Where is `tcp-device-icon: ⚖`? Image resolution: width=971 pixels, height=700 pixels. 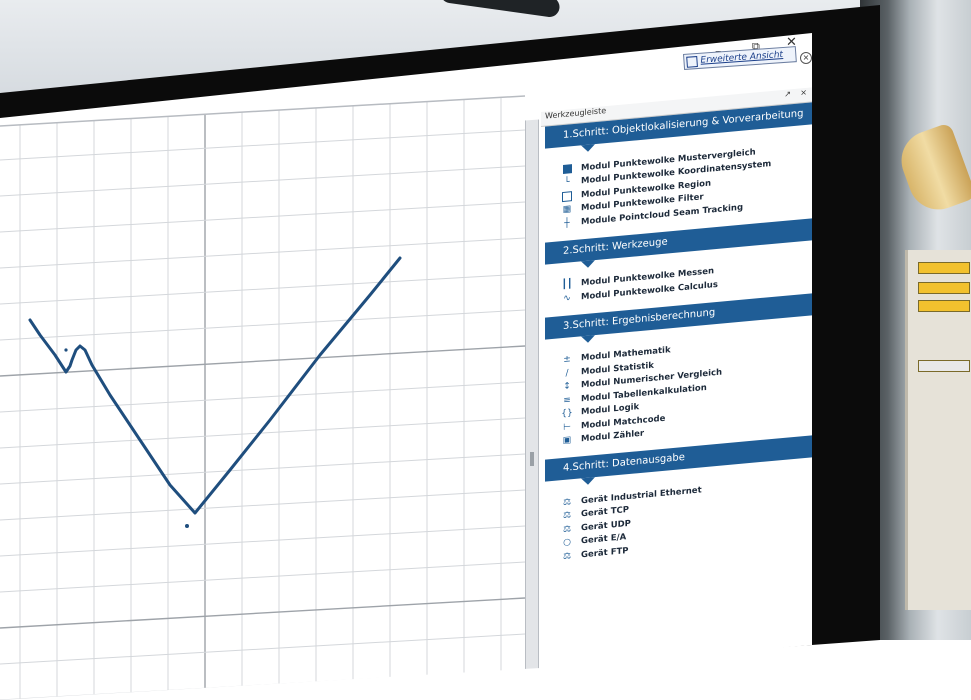
tcp-device-icon: ⚖ is located at coordinates (567, 516).